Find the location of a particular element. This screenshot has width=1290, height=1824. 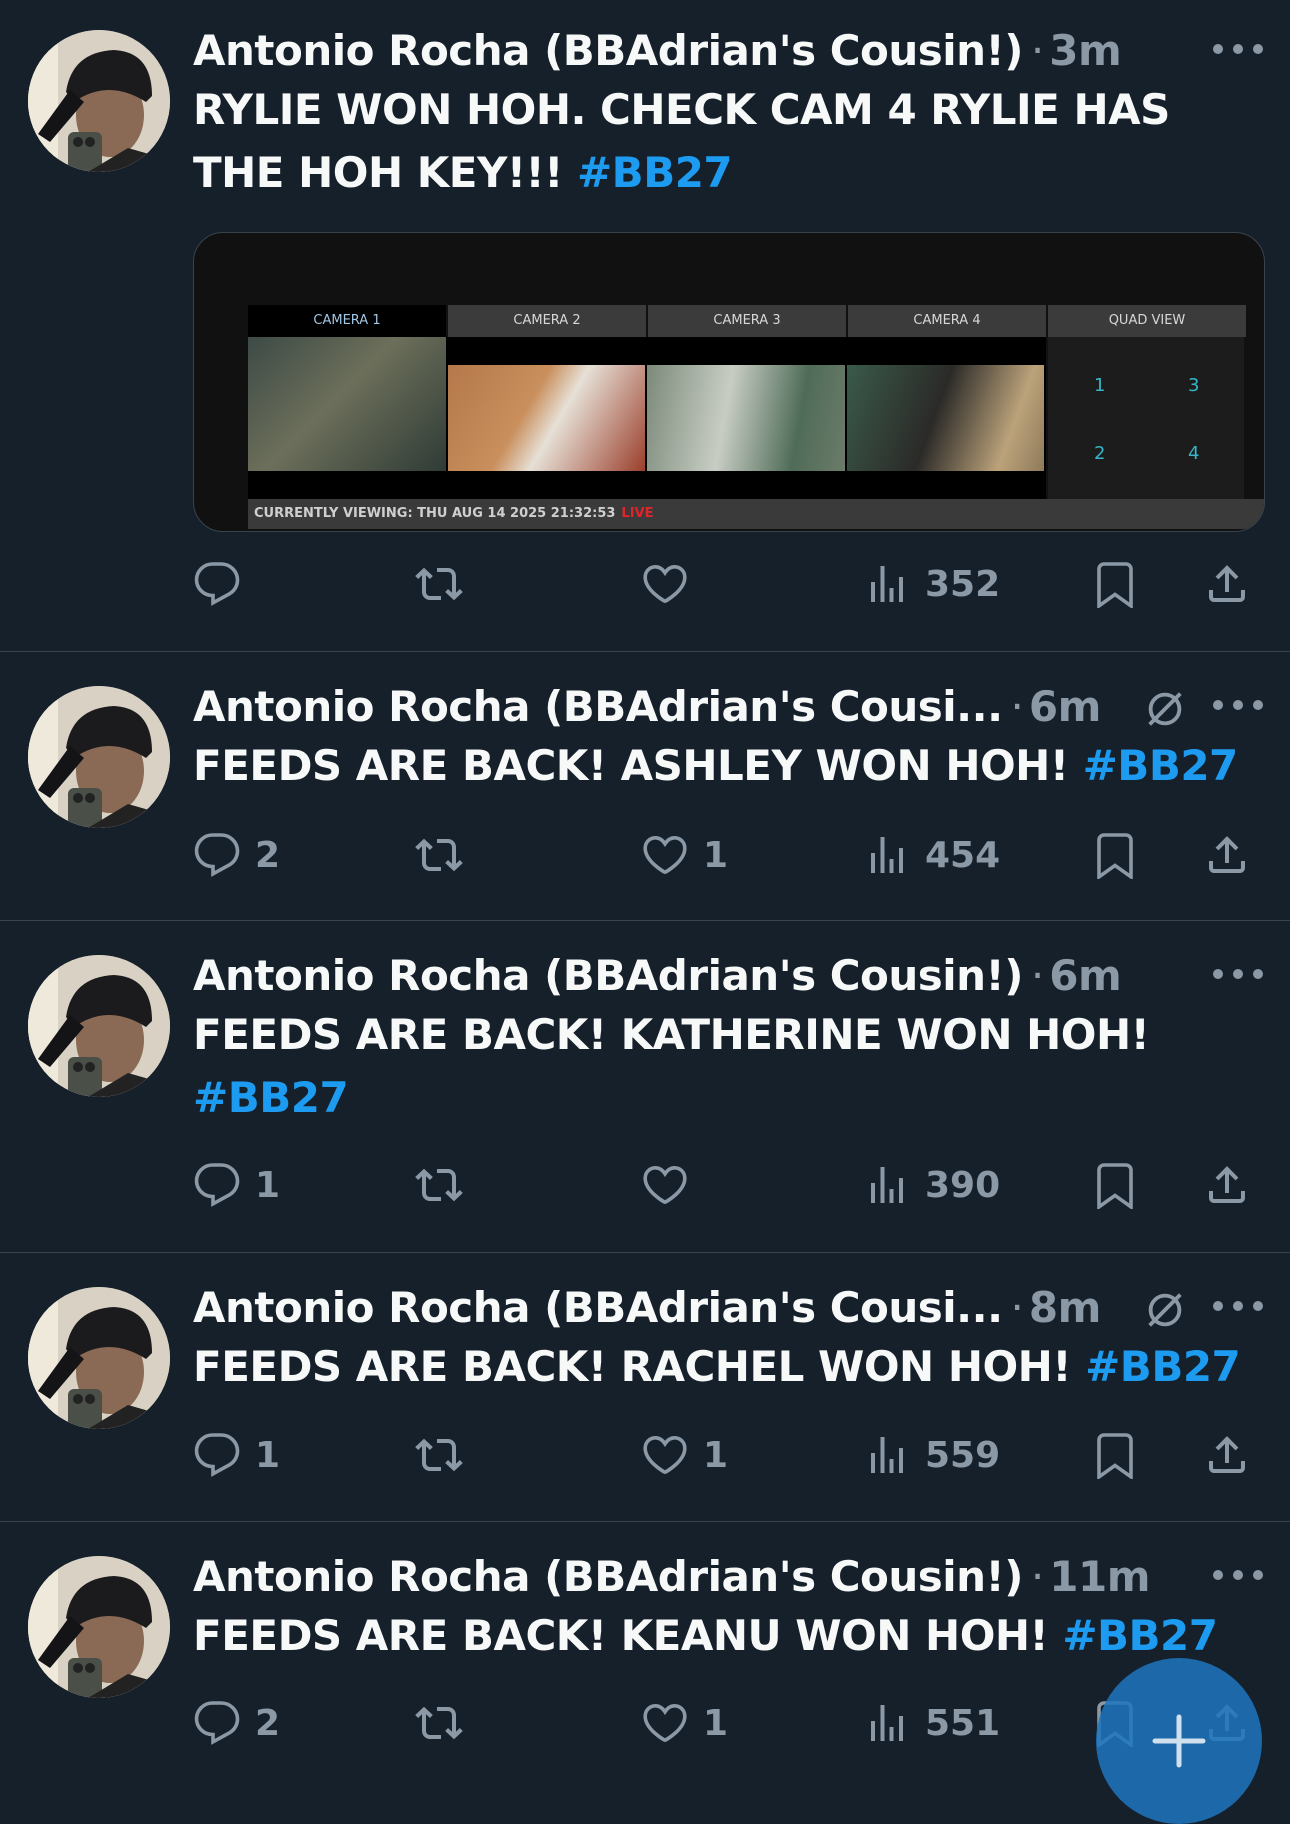

views-button: 454 is located at coordinates (931, 855).